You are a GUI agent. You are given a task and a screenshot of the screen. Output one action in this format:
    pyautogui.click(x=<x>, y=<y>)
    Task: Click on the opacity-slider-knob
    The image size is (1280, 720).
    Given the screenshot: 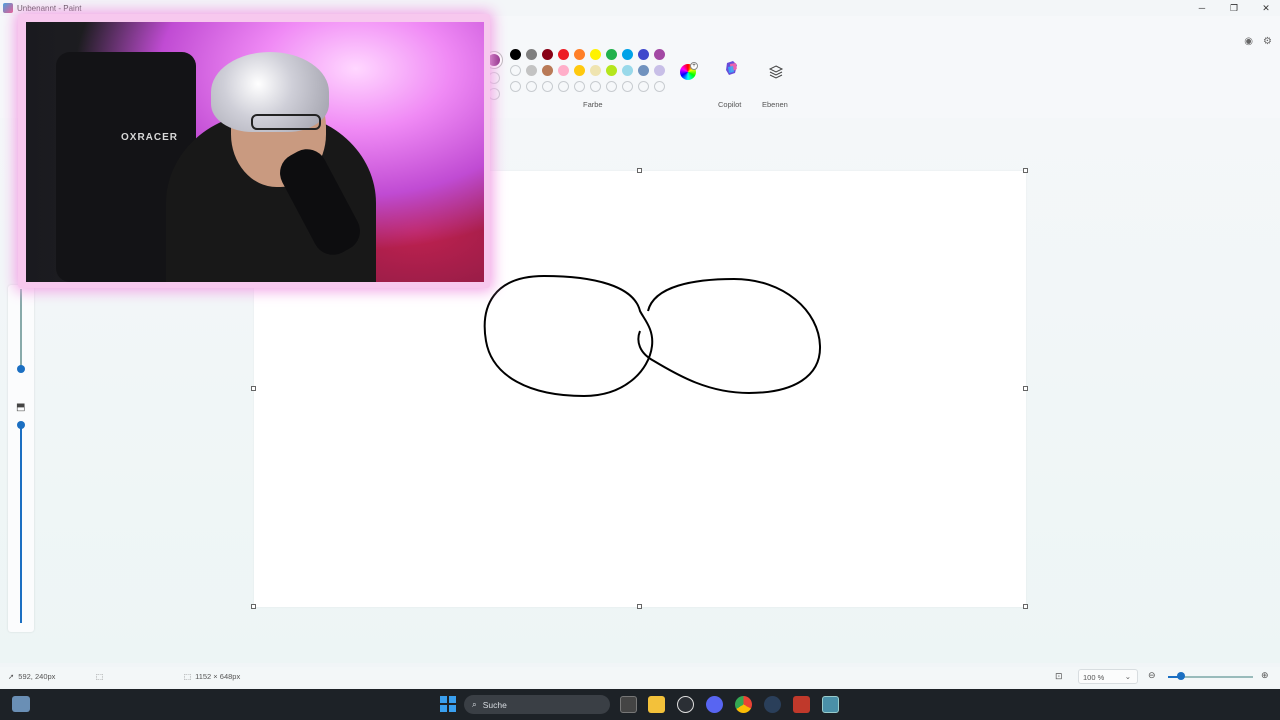 What is the action you would take?
    pyautogui.click(x=21, y=369)
    